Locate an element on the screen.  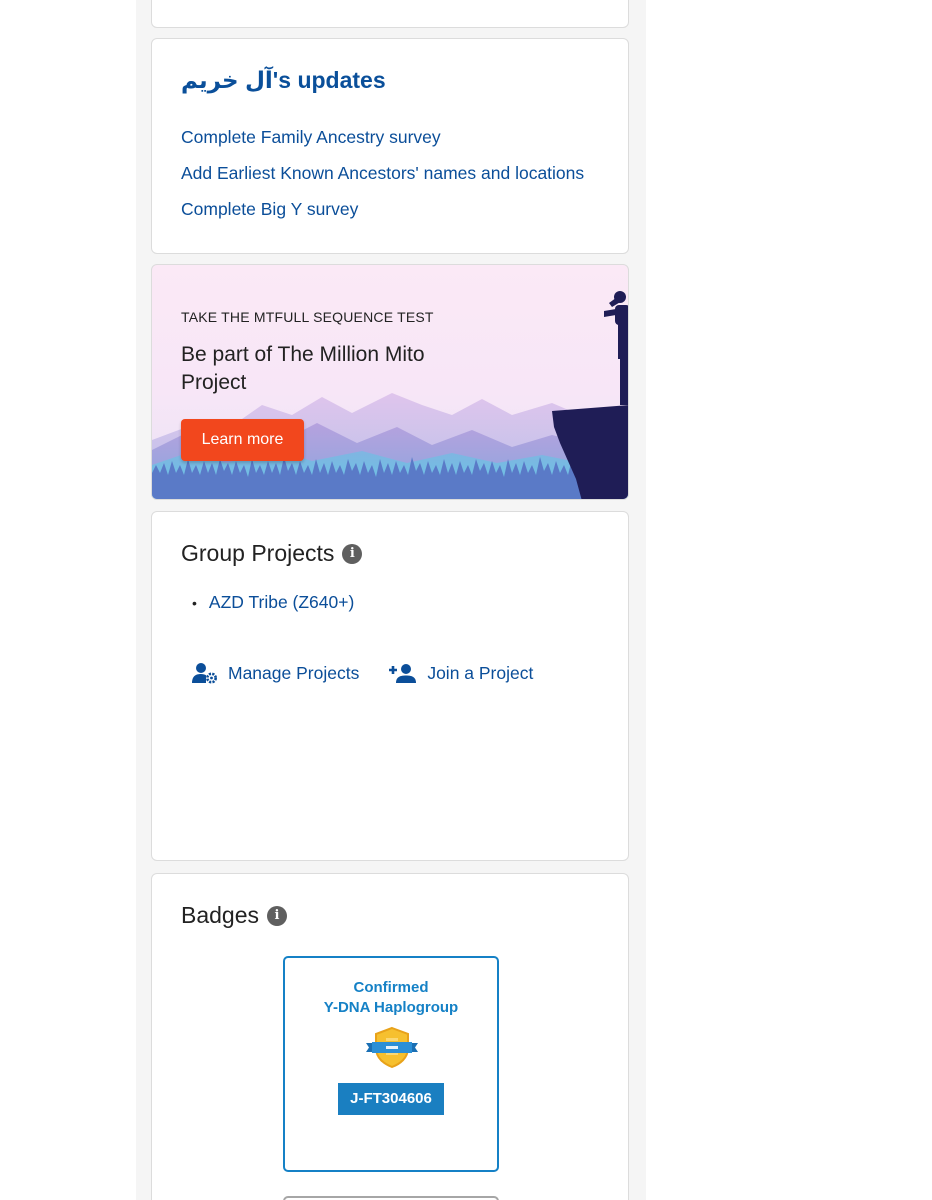
list-item: • AZD Tribe (Z640+) is located at coordinates (273, 602).